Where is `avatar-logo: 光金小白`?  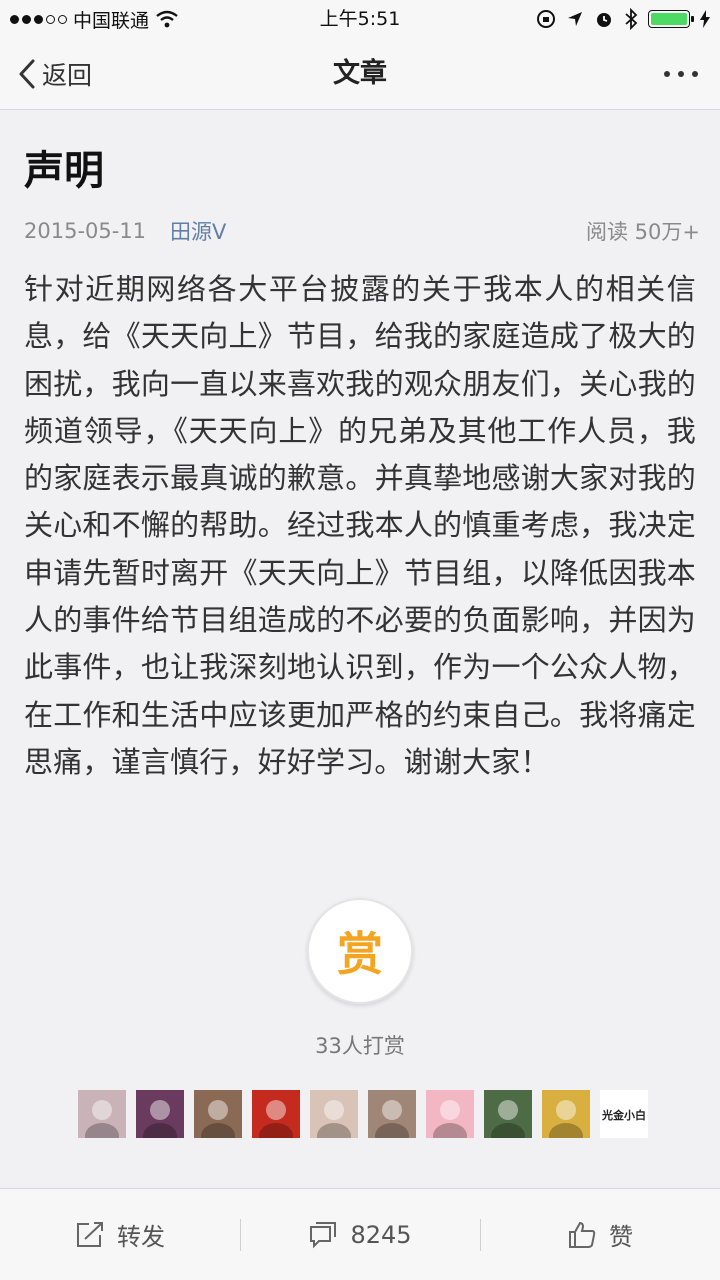 avatar-logo: 光金小白 is located at coordinates (624, 1114).